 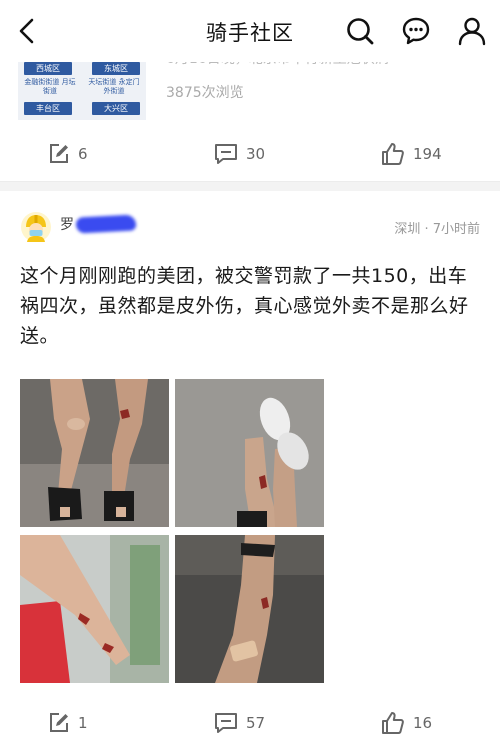 I want to click on comment-count: 6, so click(x=83, y=154).